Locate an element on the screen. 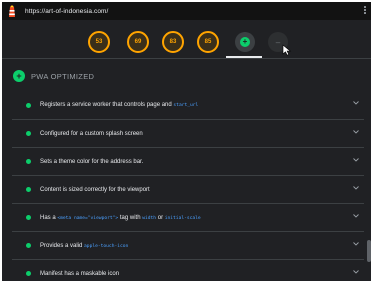 The image size is (375, 284). gauge-pwa: + is located at coordinates (245, 42).